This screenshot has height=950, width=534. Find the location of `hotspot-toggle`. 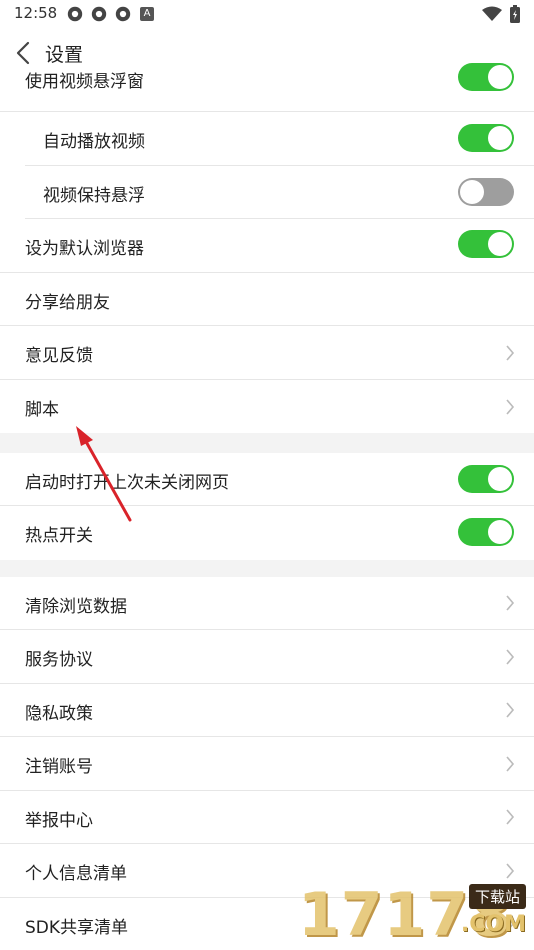

hotspot-toggle is located at coordinates (486, 532).